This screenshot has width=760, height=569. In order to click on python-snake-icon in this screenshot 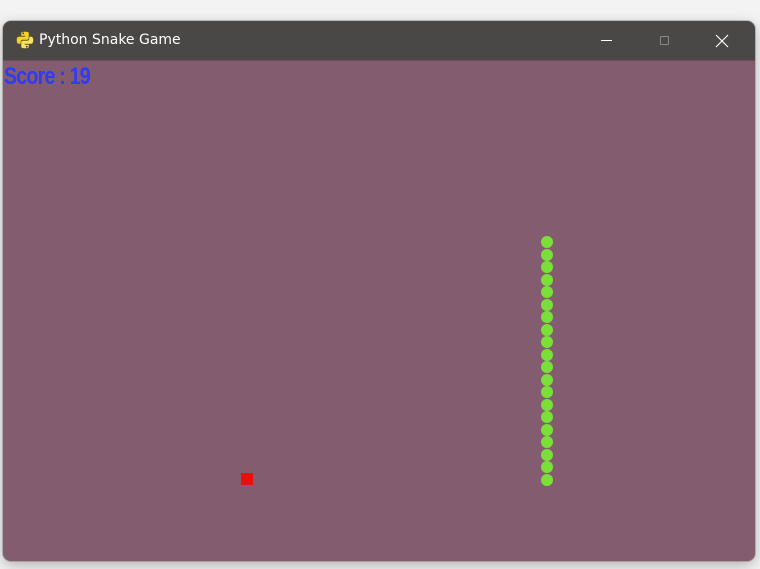, I will do `click(25, 40)`.